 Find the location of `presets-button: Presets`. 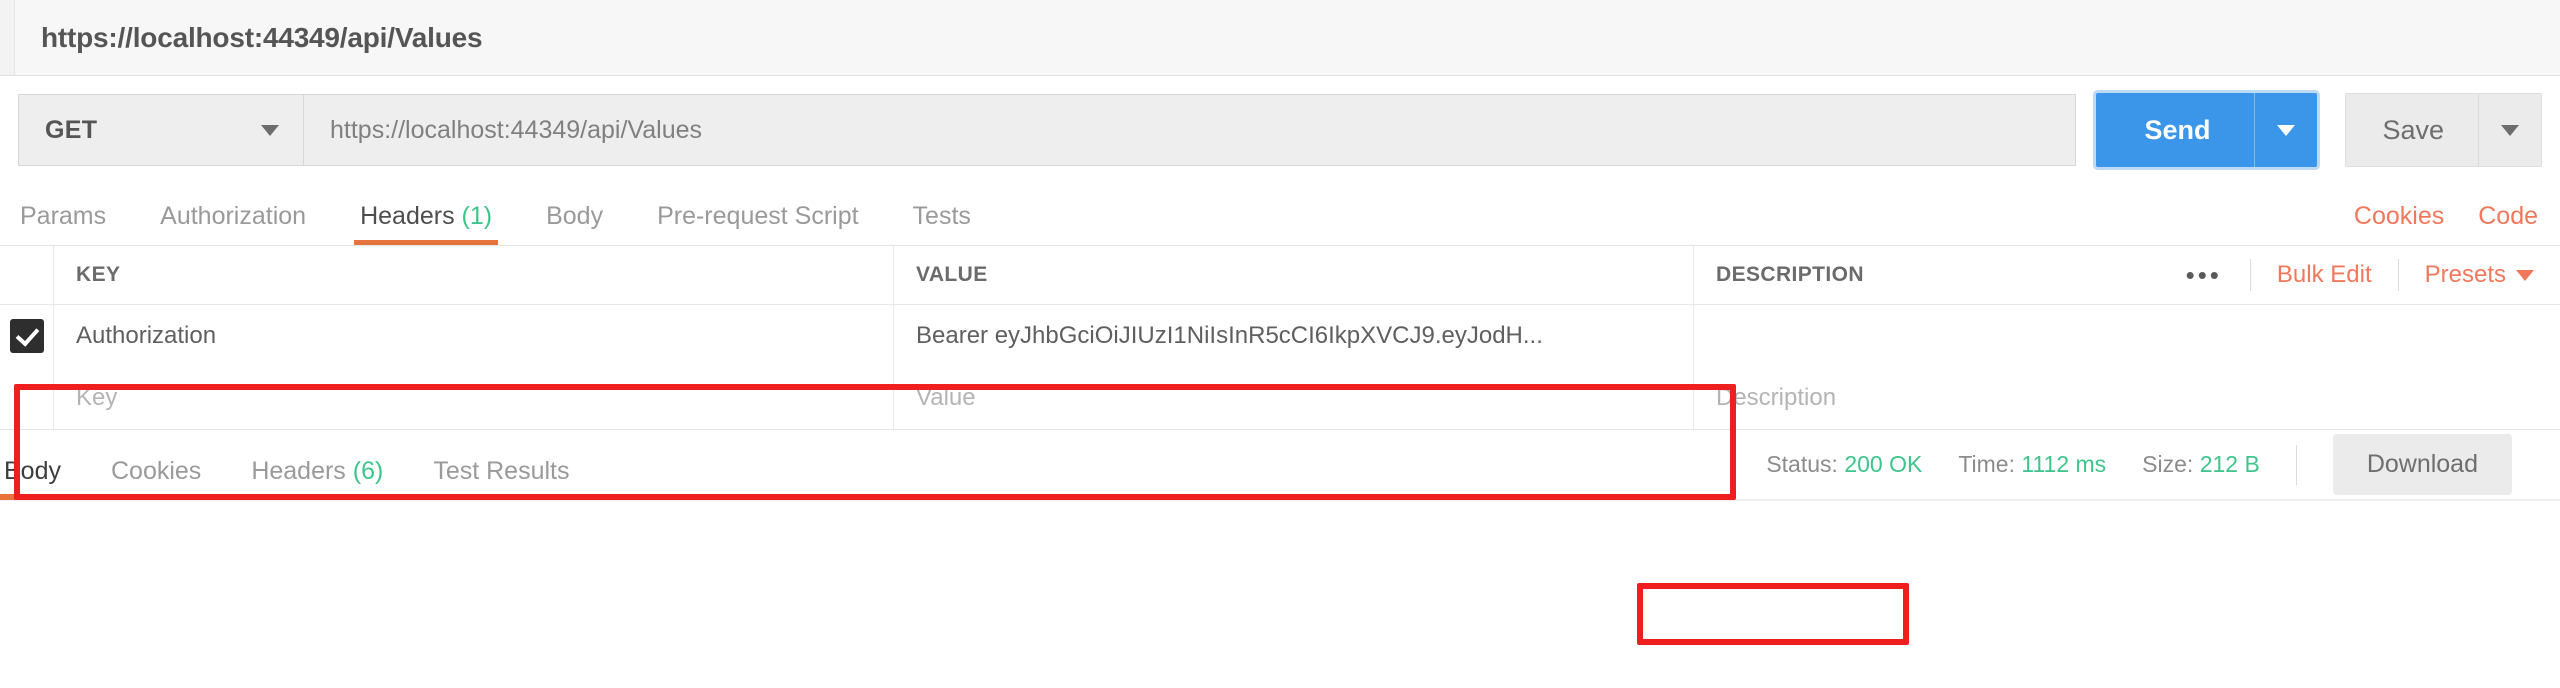

presets-button: Presets is located at coordinates (2465, 275).